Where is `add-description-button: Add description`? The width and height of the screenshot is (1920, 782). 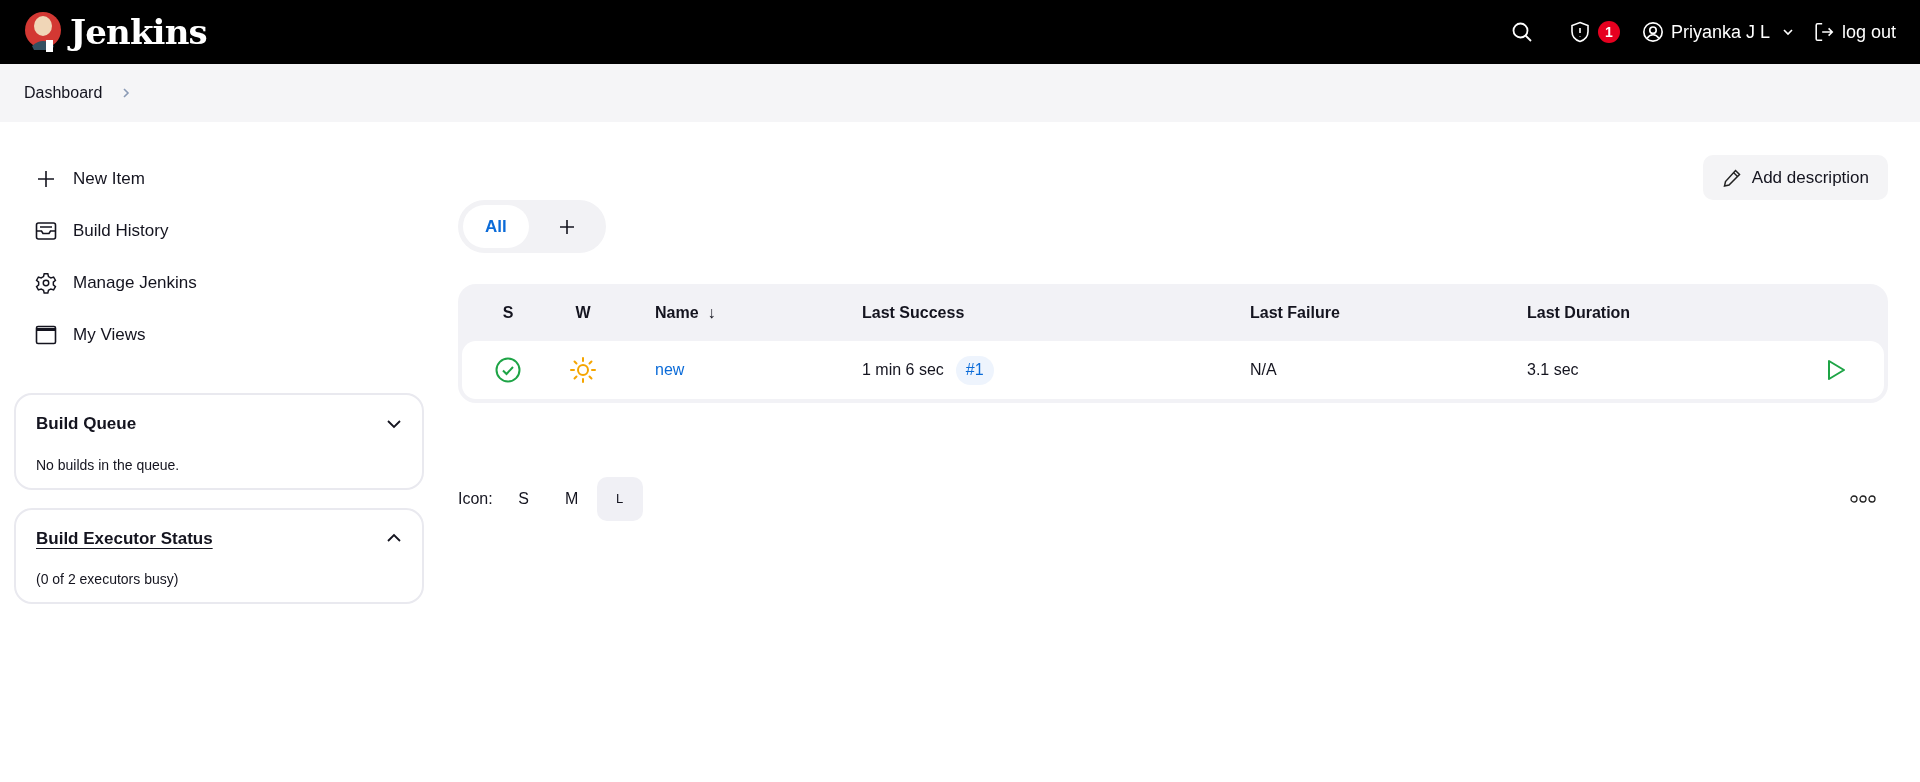 add-description-button: Add description is located at coordinates (1795, 177).